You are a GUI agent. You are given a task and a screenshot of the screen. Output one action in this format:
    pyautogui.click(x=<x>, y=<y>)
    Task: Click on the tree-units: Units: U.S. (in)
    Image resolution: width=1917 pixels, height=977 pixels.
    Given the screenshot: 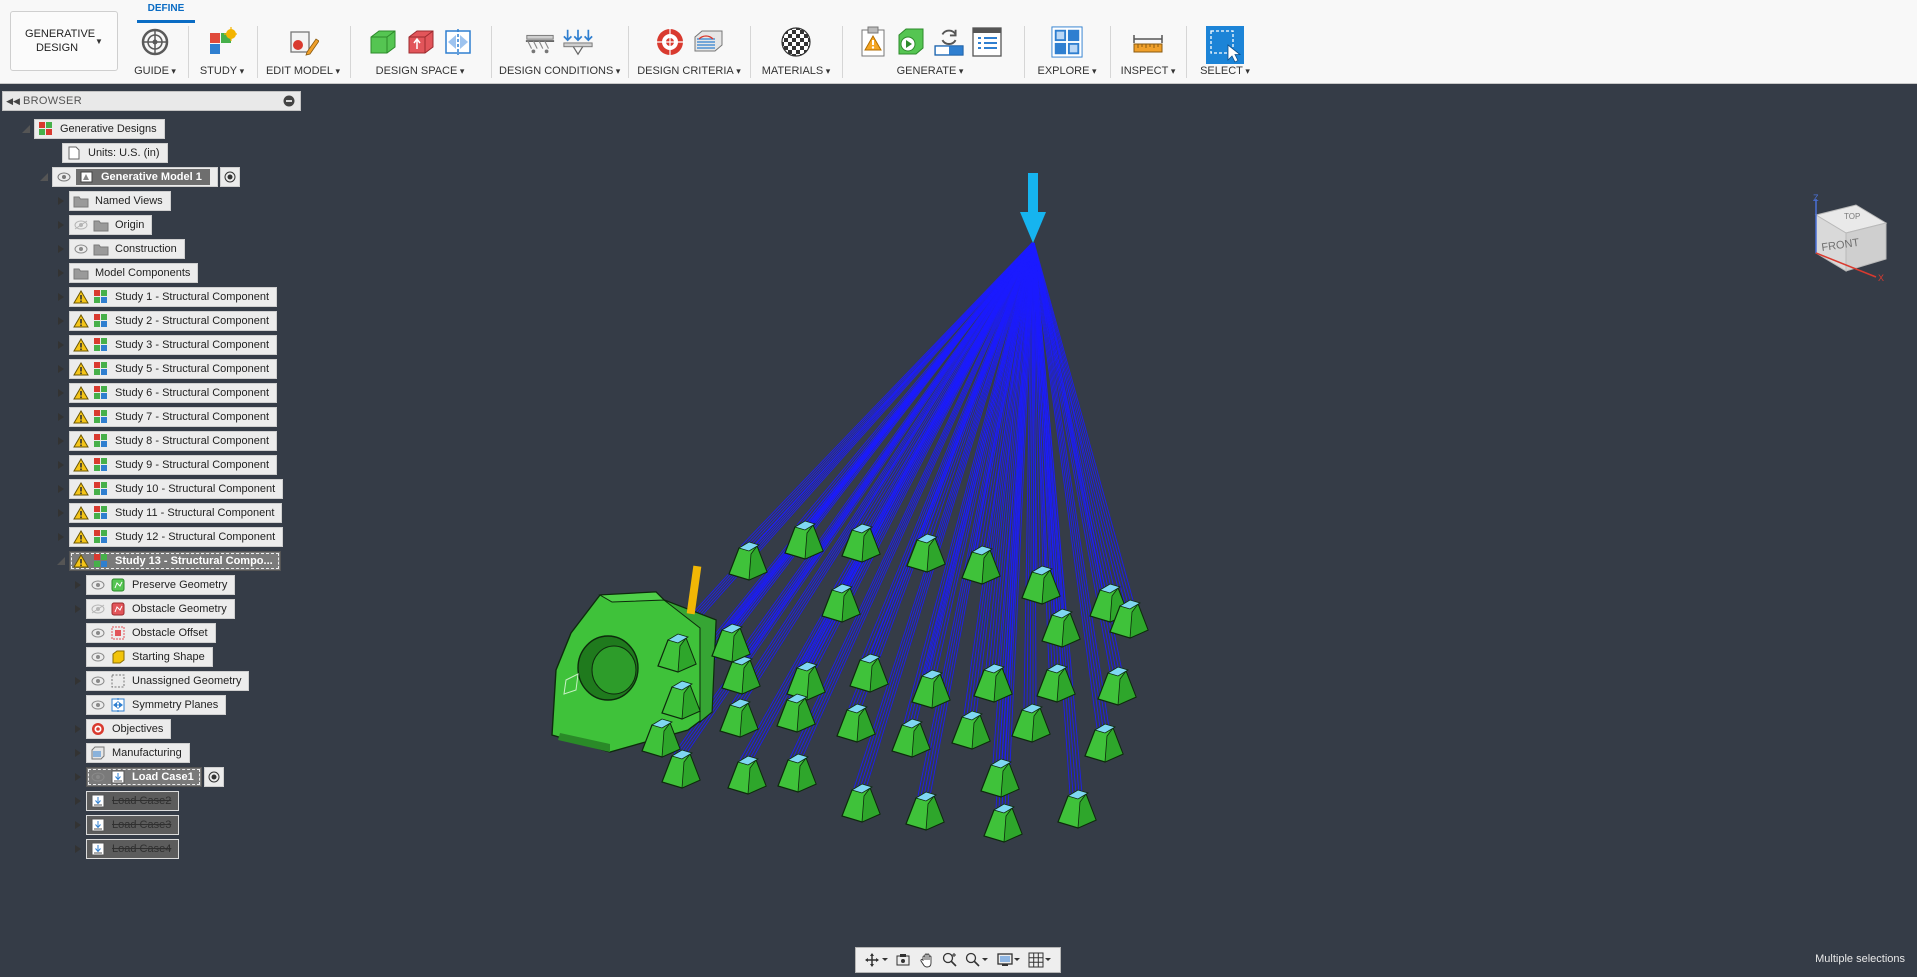 What is the action you would take?
    pyautogui.click(x=108, y=153)
    